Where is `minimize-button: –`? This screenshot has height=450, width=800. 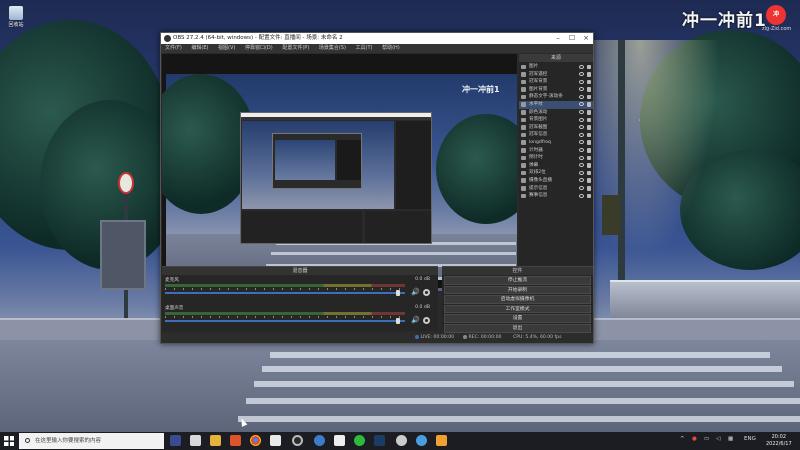 minimize-button: – is located at coordinates (558, 38).